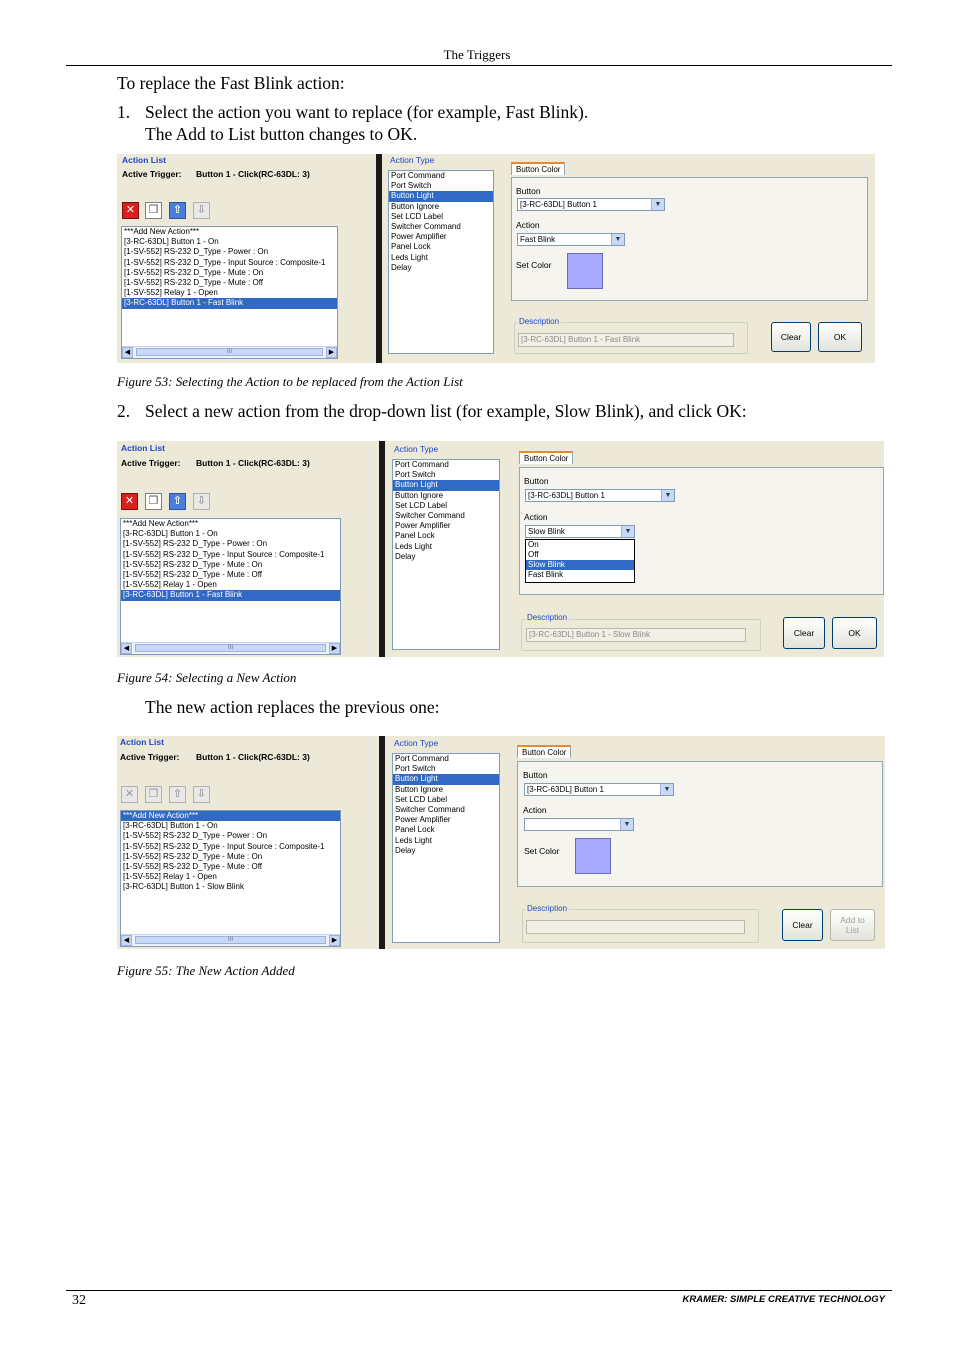  Describe the element at coordinates (580, 531) in the screenshot. I see `action-select: Slow Blink ▼` at that location.